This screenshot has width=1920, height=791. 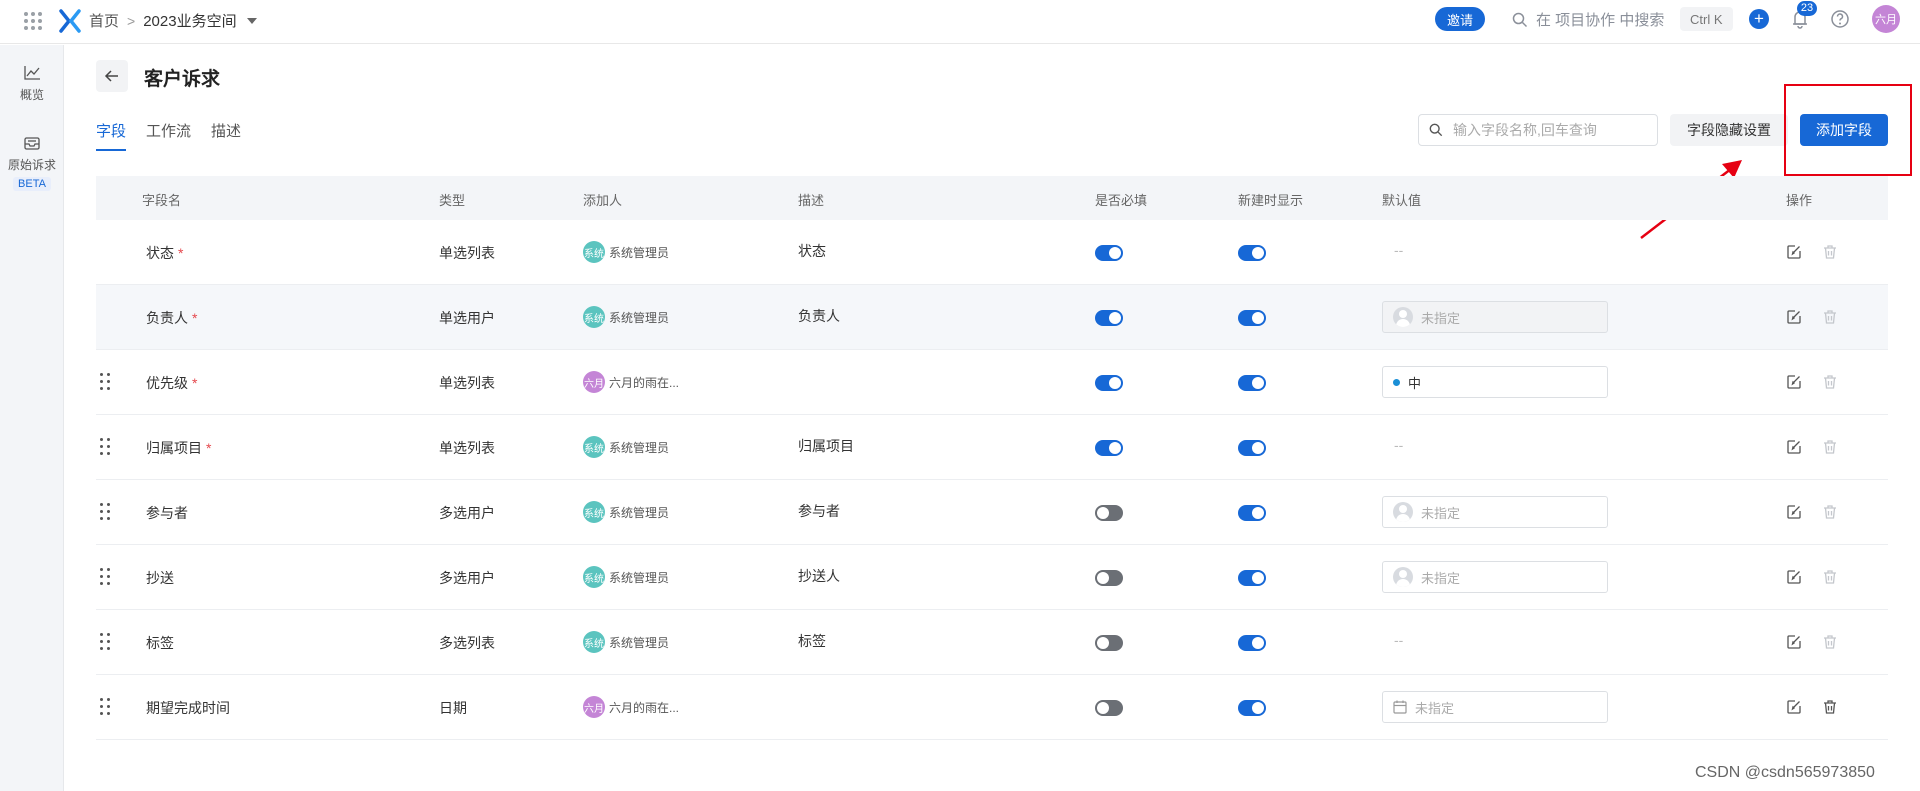 What do you see at coordinates (32, 163) in the screenshot?
I see `sidebar-item-raw-requests: 原始诉求 BETA` at bounding box center [32, 163].